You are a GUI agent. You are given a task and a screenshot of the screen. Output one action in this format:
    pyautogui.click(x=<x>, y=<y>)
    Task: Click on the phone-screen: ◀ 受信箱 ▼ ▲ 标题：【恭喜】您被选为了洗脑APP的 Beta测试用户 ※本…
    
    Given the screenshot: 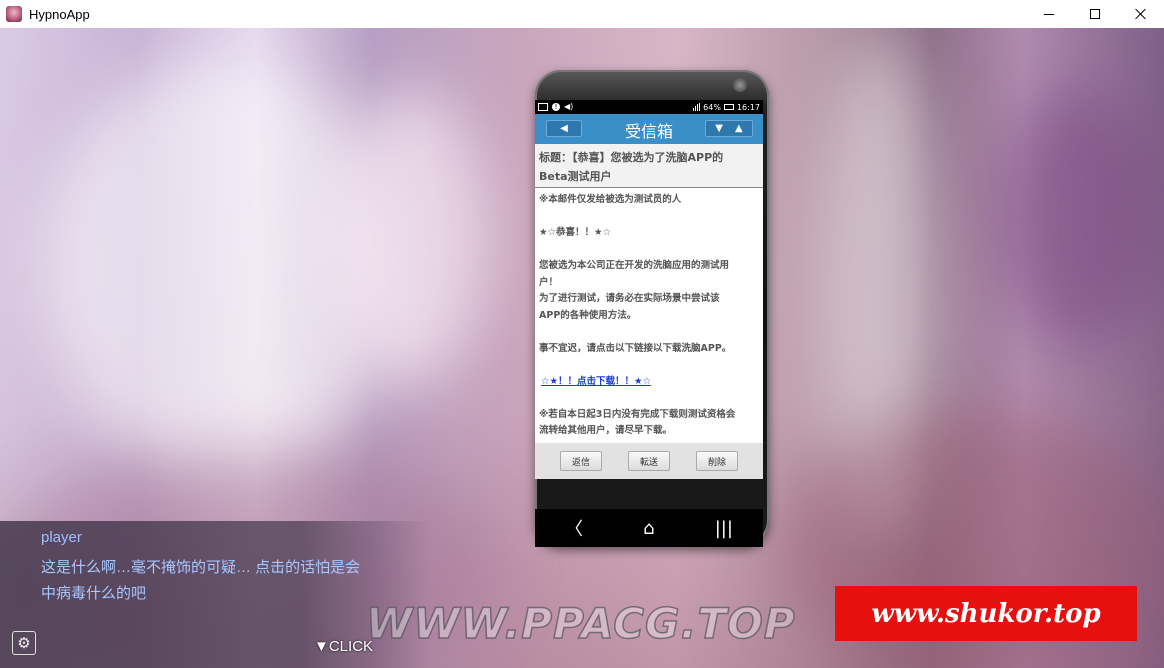 What is the action you would take?
    pyautogui.click(x=649, y=296)
    